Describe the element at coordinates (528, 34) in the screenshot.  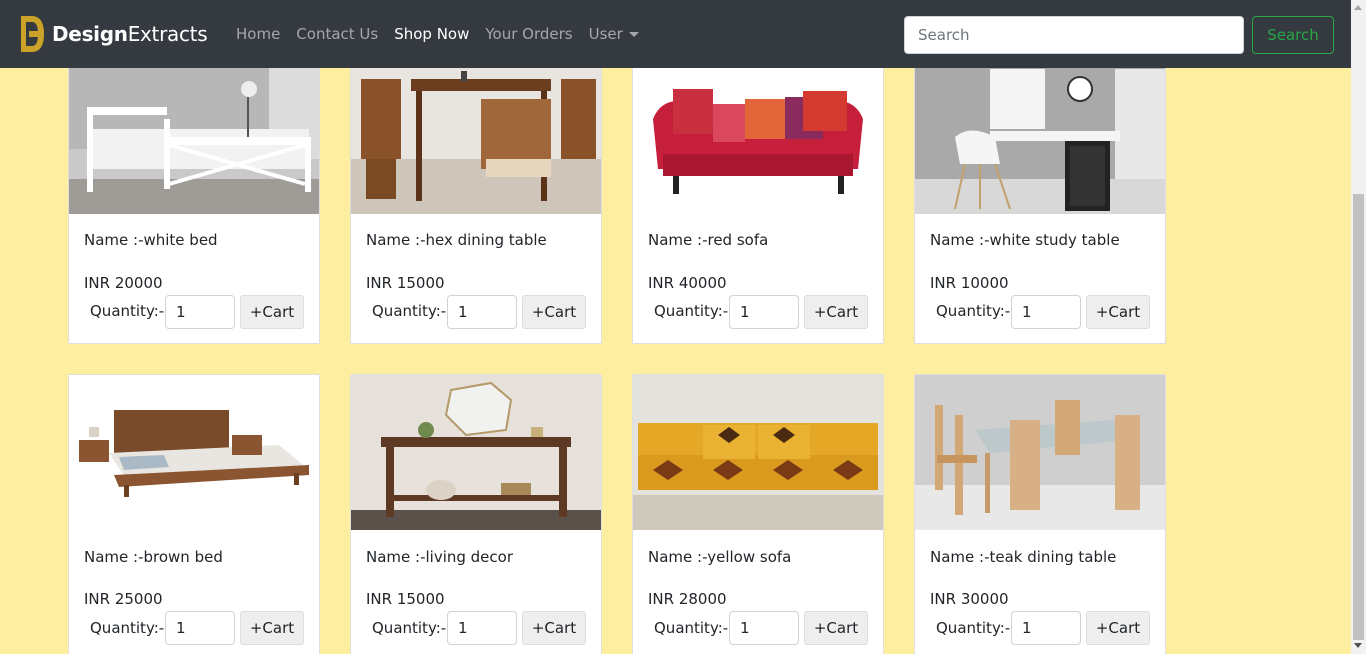
I see `nav-your-orders: Your Orders` at that location.